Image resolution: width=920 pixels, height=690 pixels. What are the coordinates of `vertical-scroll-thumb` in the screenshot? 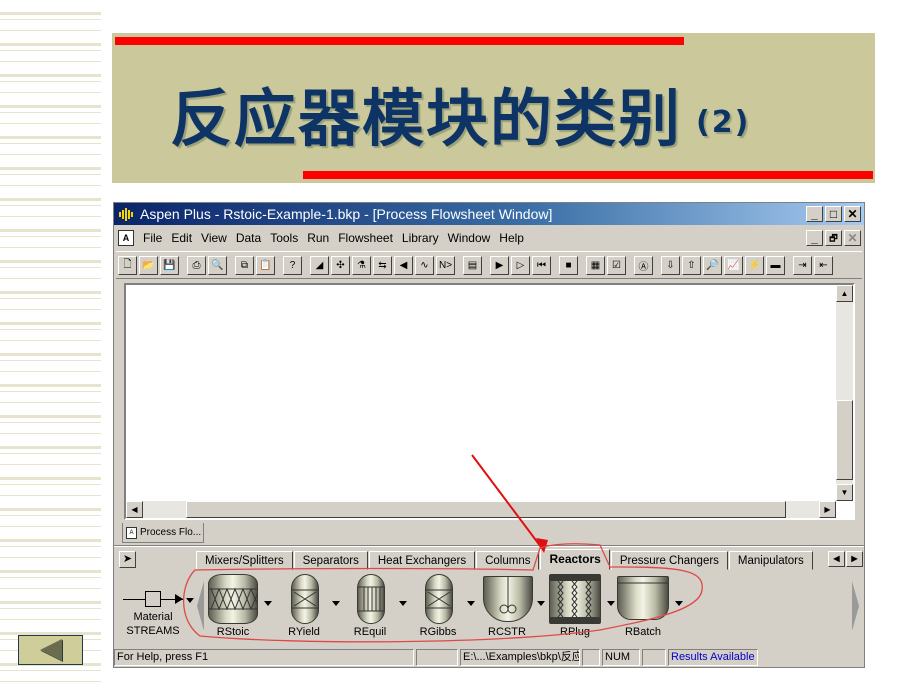 It's located at (844, 440).